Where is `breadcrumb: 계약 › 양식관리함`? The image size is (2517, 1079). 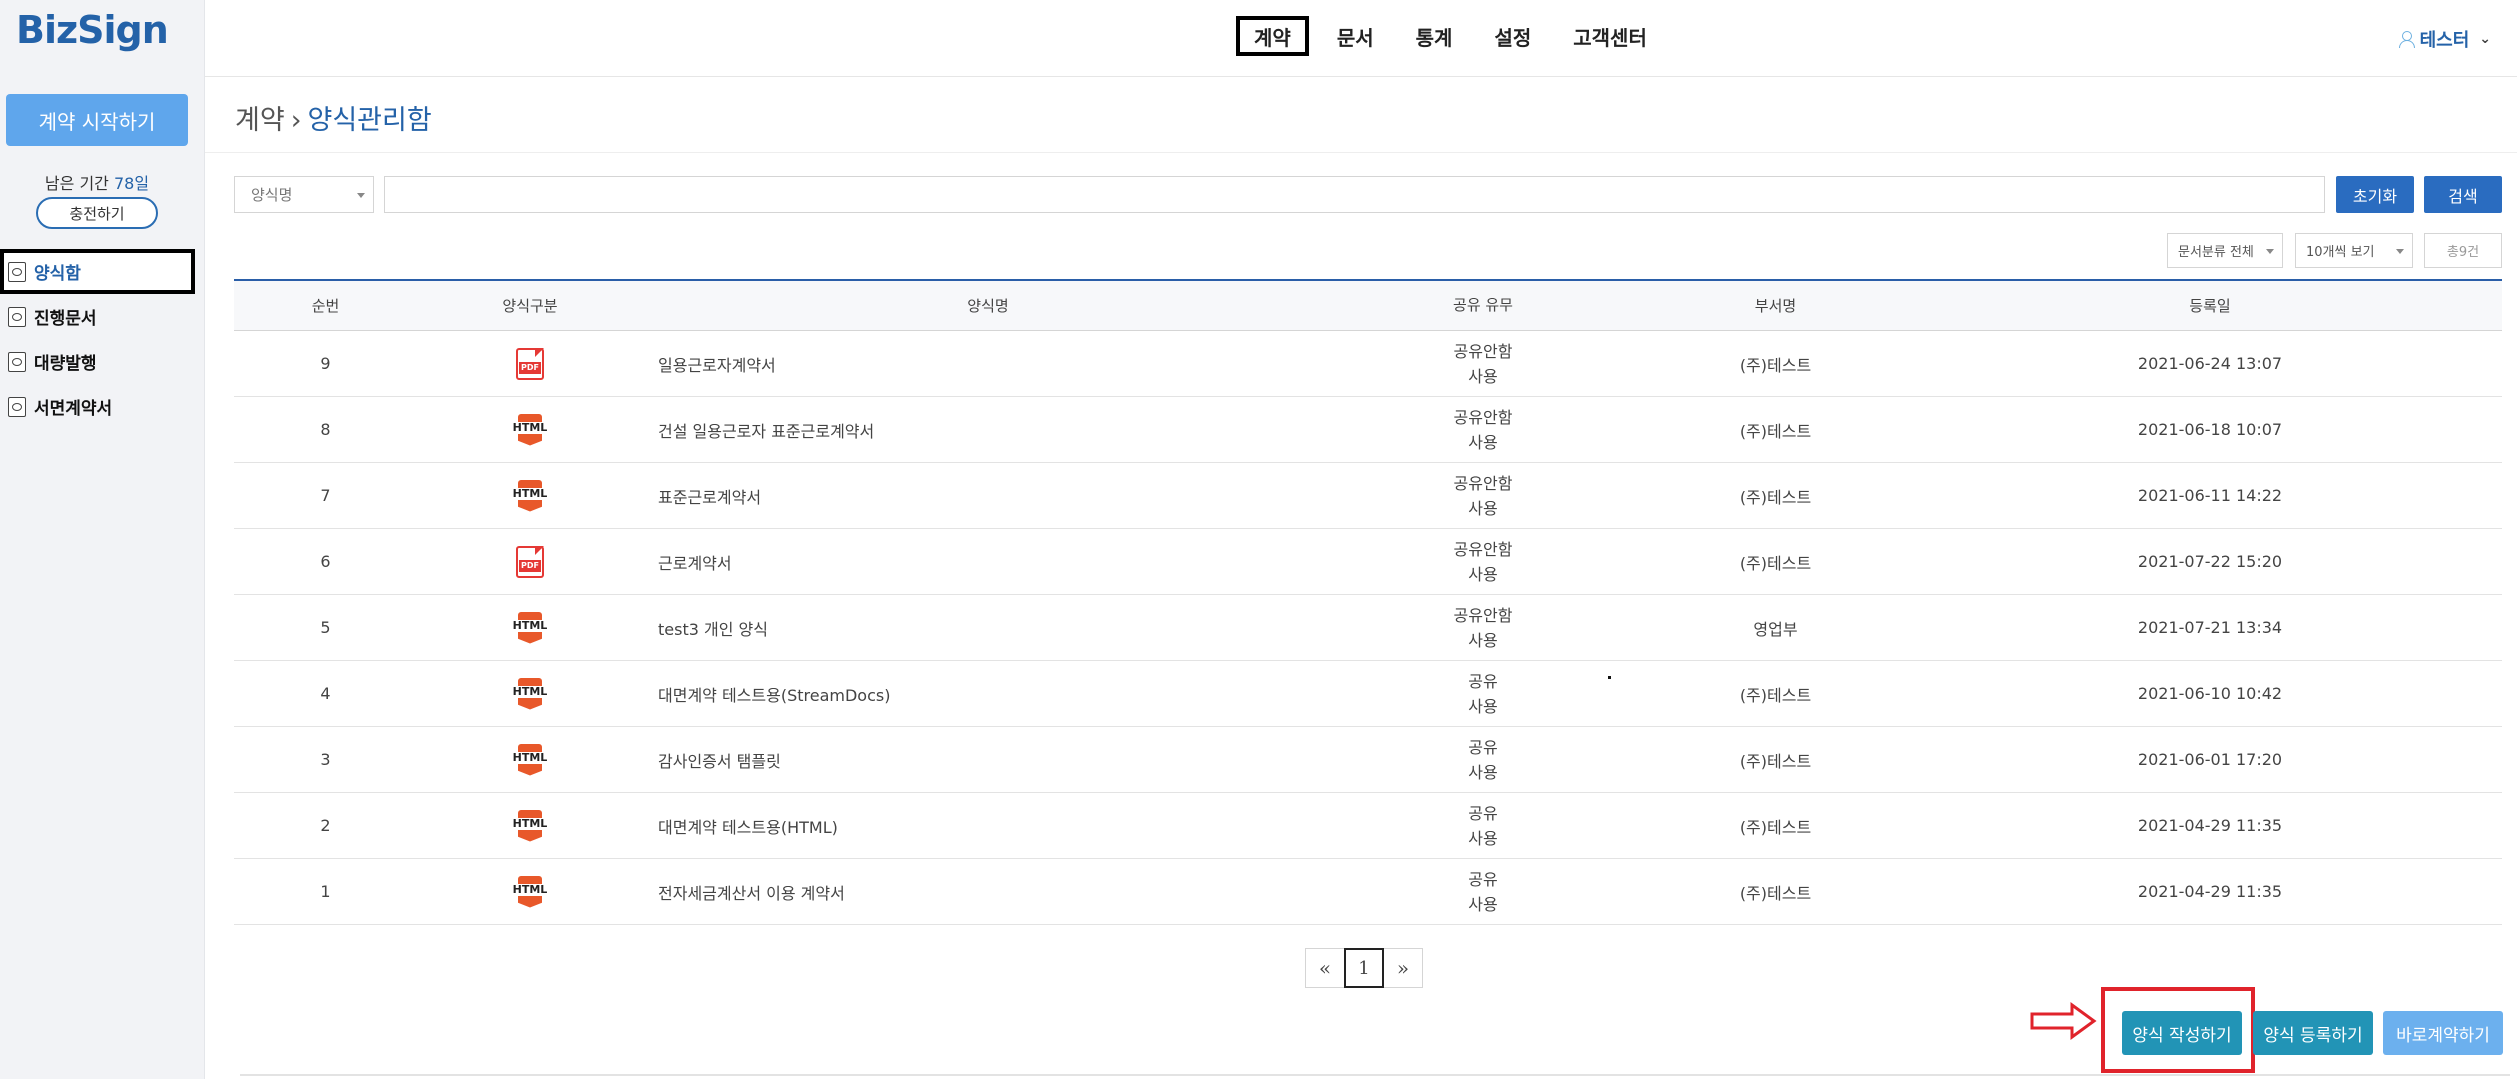 breadcrumb: 계약 › 양식관리함 is located at coordinates (333, 117).